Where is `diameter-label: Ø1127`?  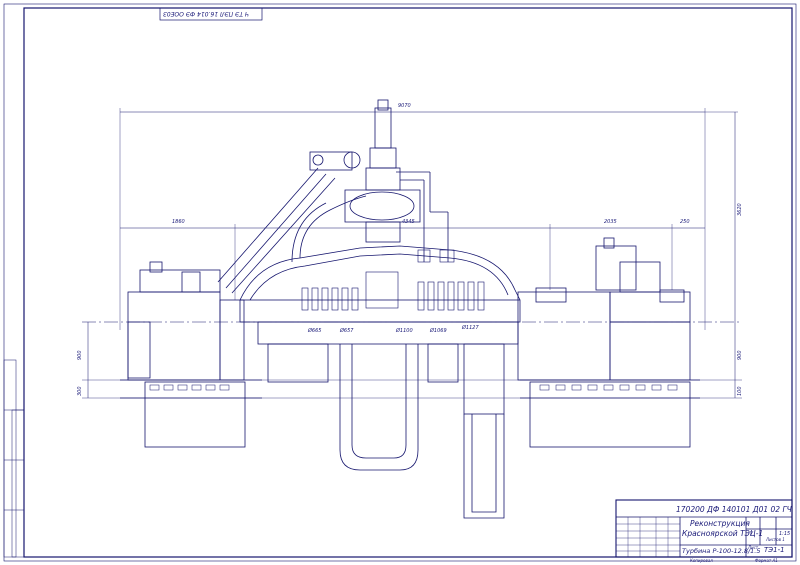
diameter-label: Ø1127 is located at coordinates (470, 328).